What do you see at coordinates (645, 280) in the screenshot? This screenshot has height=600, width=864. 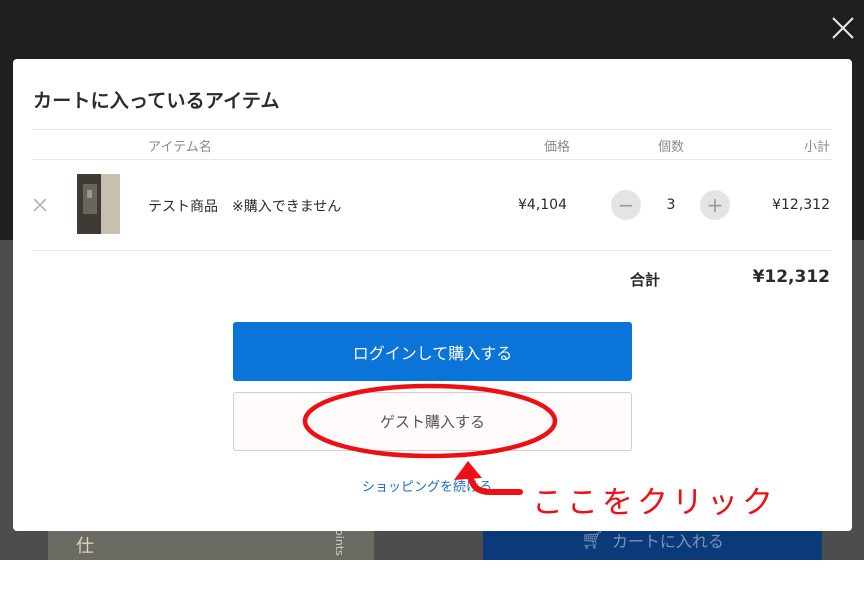 I see `total-label: 合計` at bounding box center [645, 280].